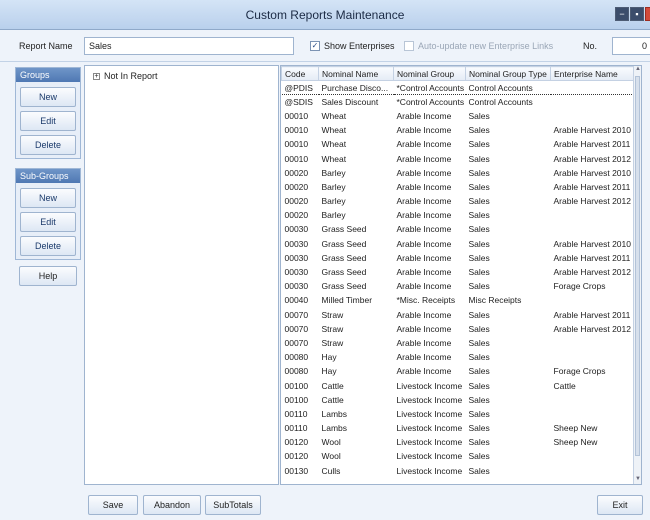 This screenshot has width=650, height=520. What do you see at coordinates (459, 371) in the screenshot?
I see `table-row: 00080 Hay Arable Income Sales Forage Crops` at bounding box center [459, 371].